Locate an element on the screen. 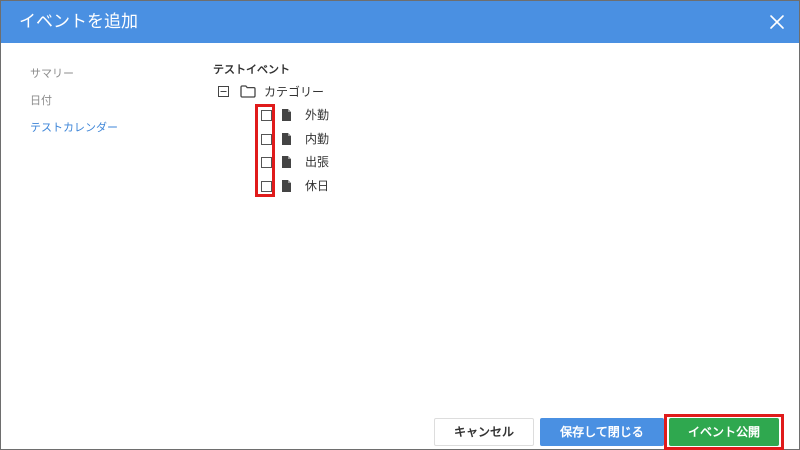  sidebar-item-summary: サマリー is located at coordinates (105, 74).